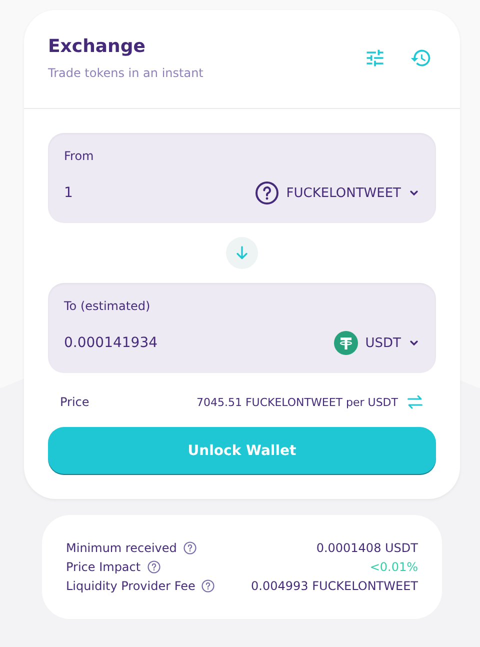 This screenshot has height=647, width=480. What do you see at coordinates (126, 73) in the screenshot?
I see `card-subtitle: Trade tokens in an instant` at bounding box center [126, 73].